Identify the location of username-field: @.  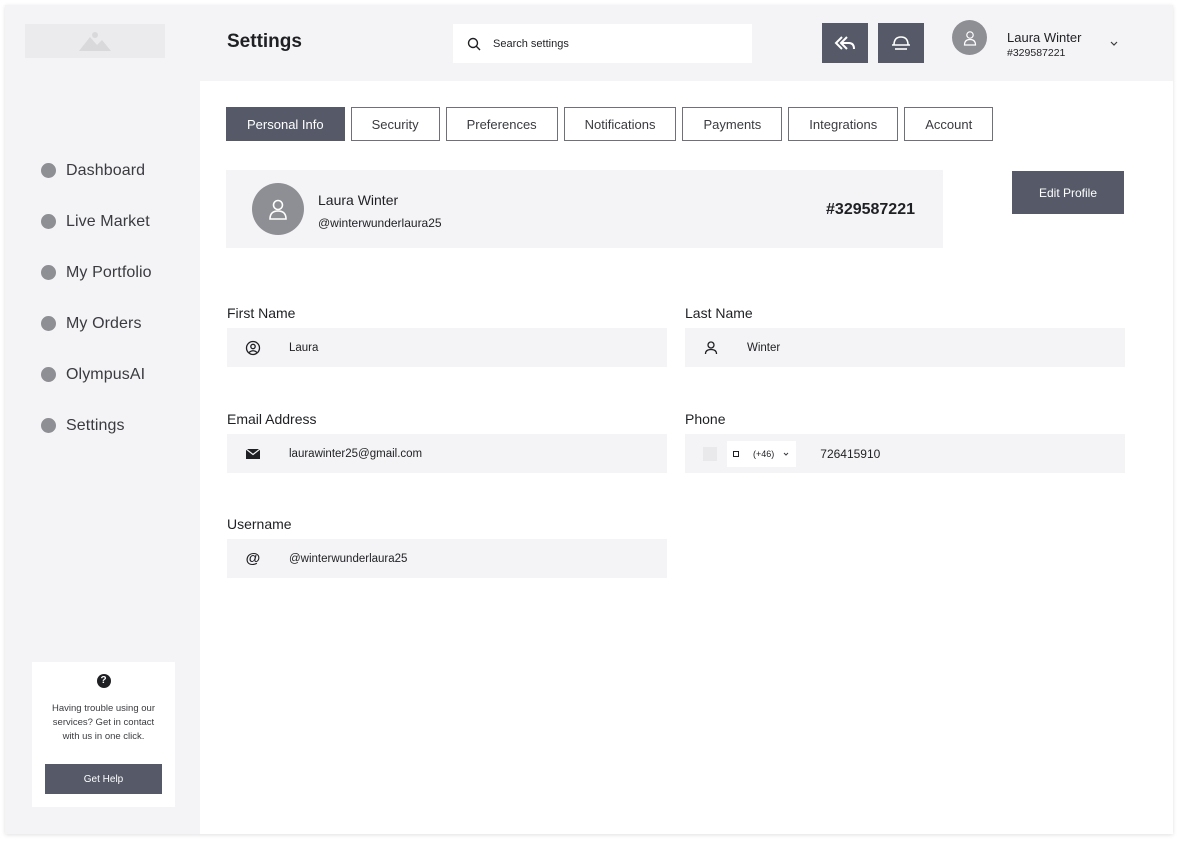
(447, 558).